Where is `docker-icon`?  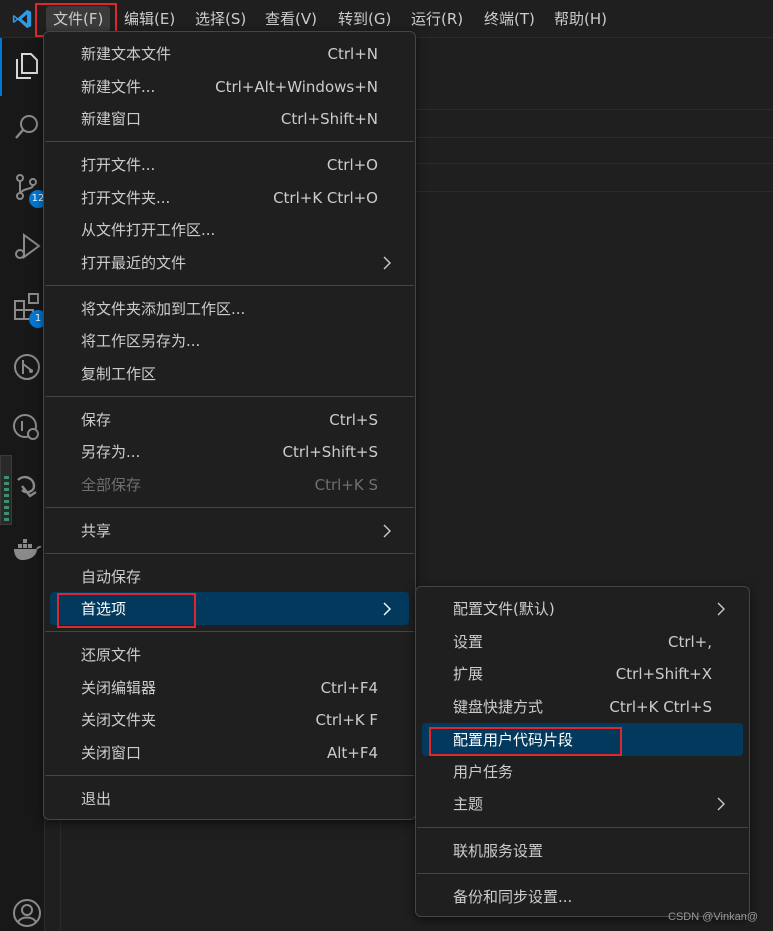
docker-icon is located at coordinates (27, 549).